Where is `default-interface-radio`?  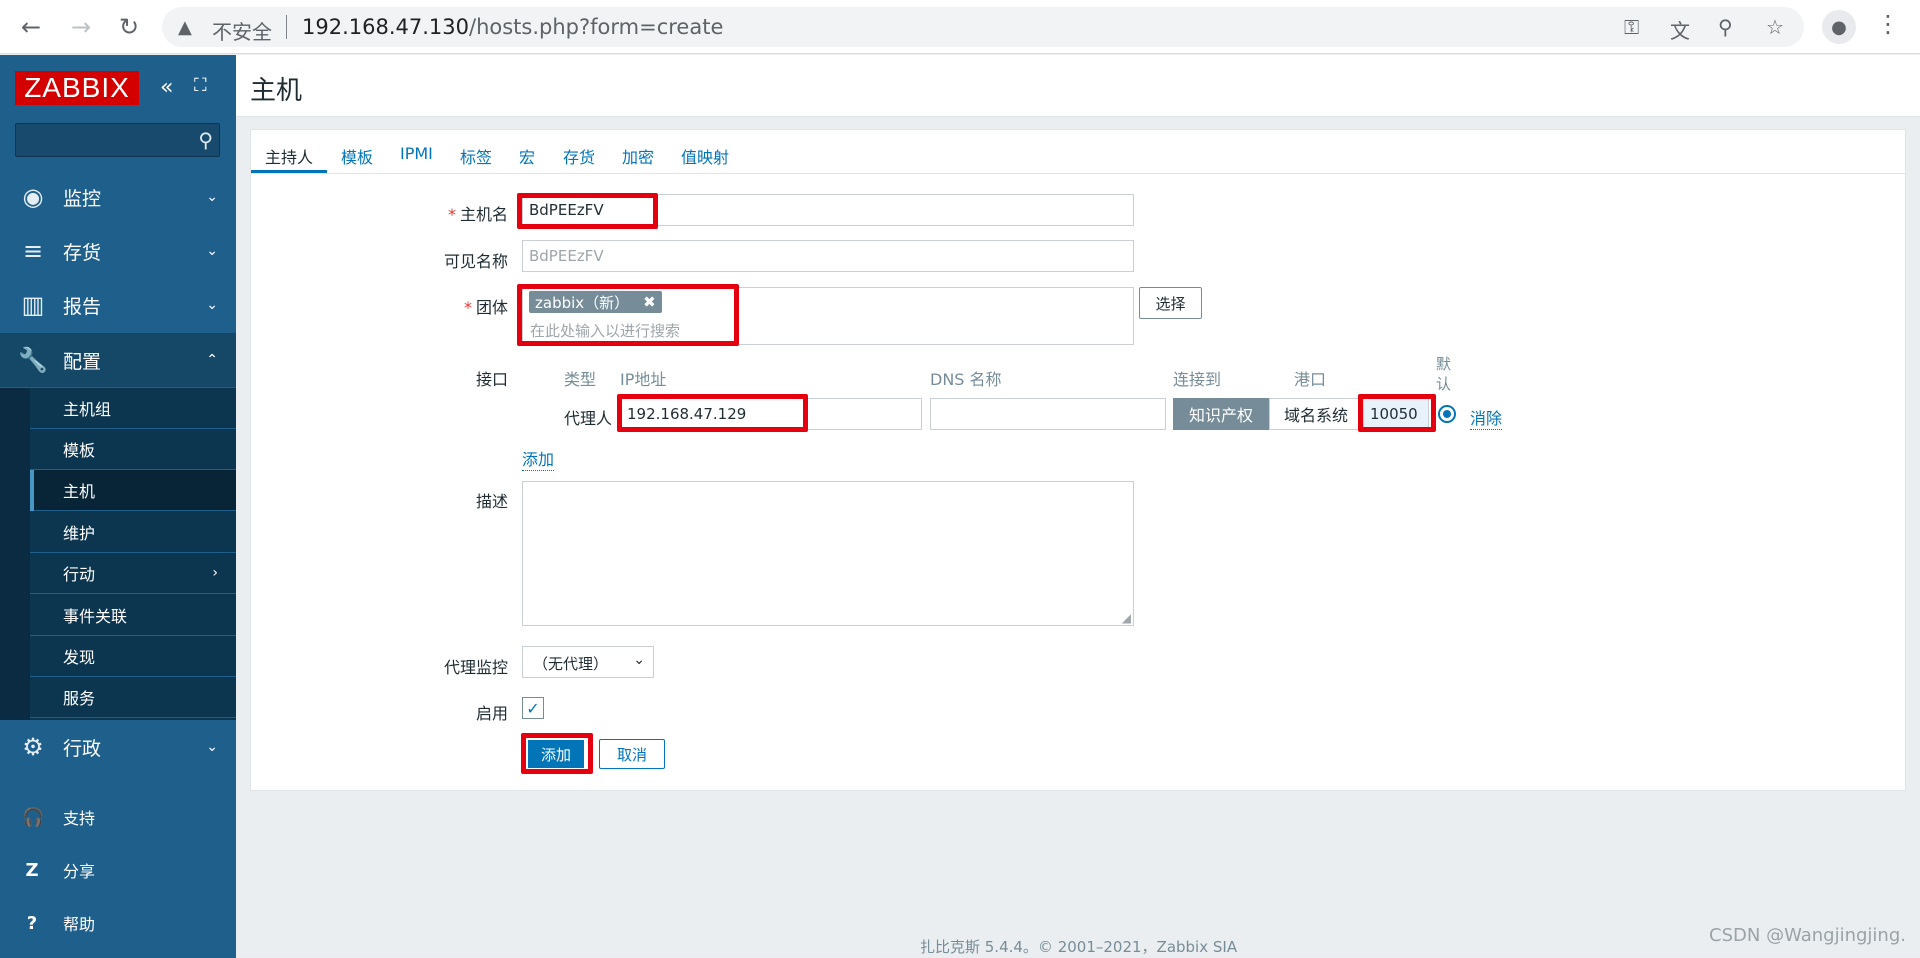
default-interface-radio is located at coordinates (1447, 414).